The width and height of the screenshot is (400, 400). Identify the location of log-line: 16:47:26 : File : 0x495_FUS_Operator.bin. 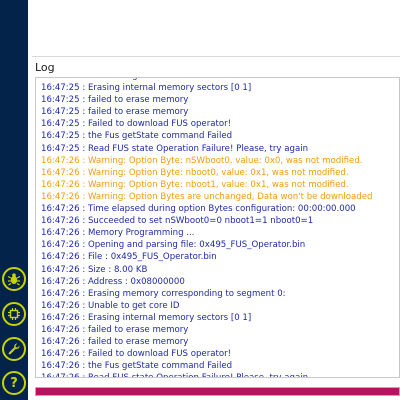
(129, 257).